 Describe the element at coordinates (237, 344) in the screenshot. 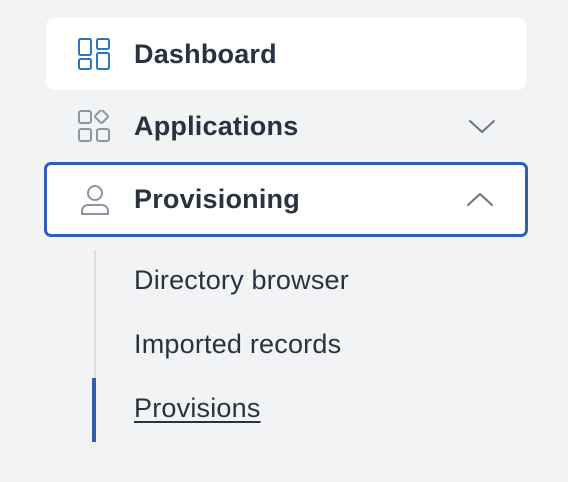

I see `submenu-item-imported-records: Imported records` at that location.